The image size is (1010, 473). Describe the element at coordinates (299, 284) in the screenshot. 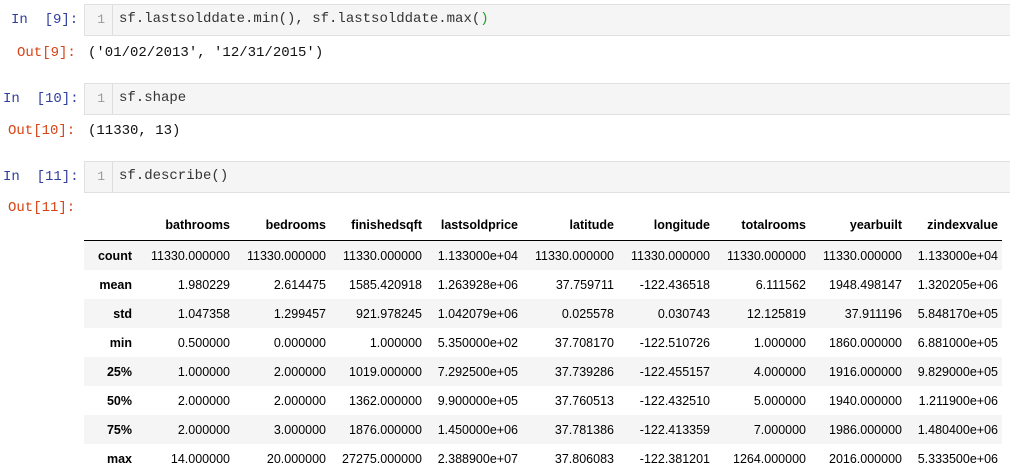

I see `table-cell: 2.614475` at that location.